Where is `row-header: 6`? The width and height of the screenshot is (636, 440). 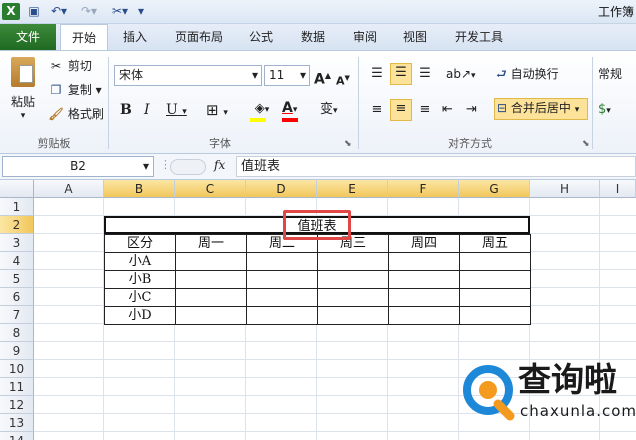 row-header: 6 is located at coordinates (17, 297).